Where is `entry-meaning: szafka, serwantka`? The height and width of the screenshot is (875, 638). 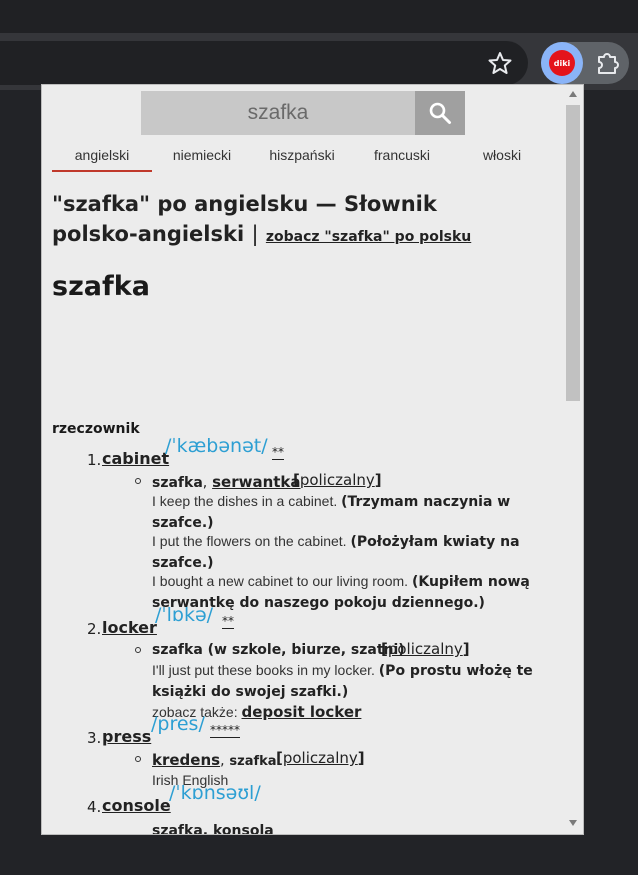
entry-meaning: szafka, serwantka is located at coordinates (226, 482).